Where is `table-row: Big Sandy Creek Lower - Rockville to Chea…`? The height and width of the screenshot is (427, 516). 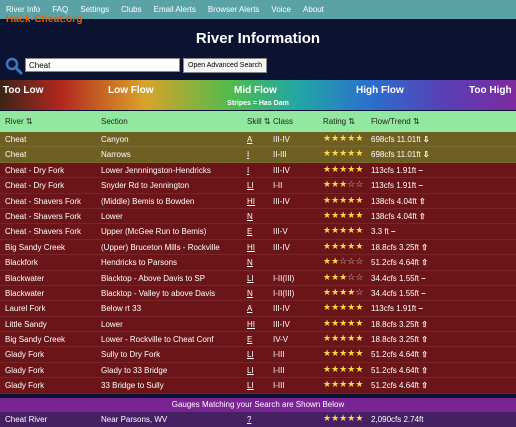 table-row: Big Sandy Creek Lower - Rockville to Chea… is located at coordinates (258, 340).